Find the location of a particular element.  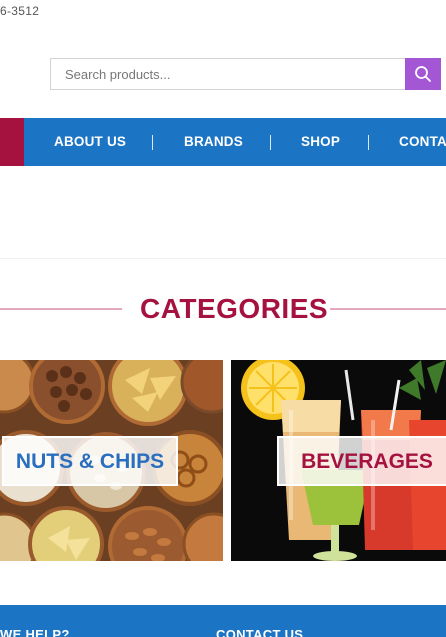

categories-heading: CATEGORIES is located at coordinates (223, 310).